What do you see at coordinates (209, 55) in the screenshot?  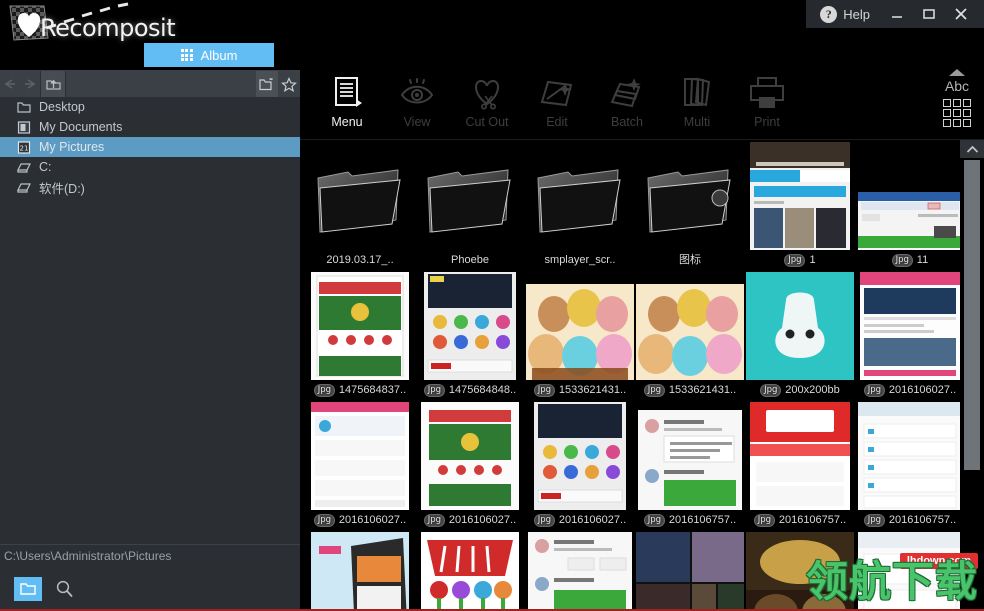 I see `album-button: Album` at bounding box center [209, 55].